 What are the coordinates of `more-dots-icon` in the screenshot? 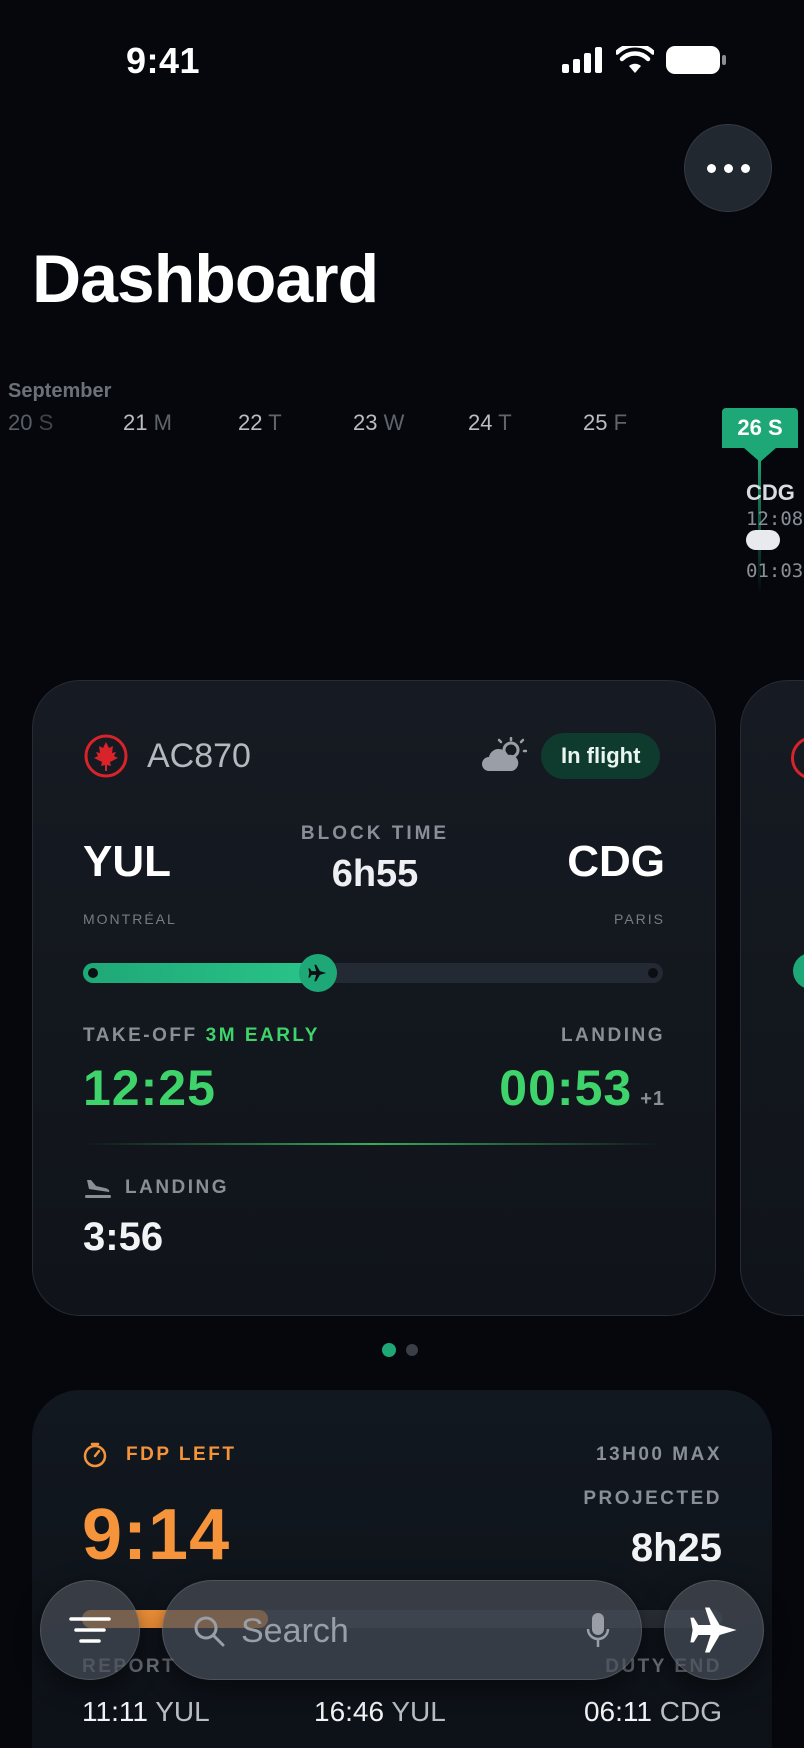 It's located at (711, 168).